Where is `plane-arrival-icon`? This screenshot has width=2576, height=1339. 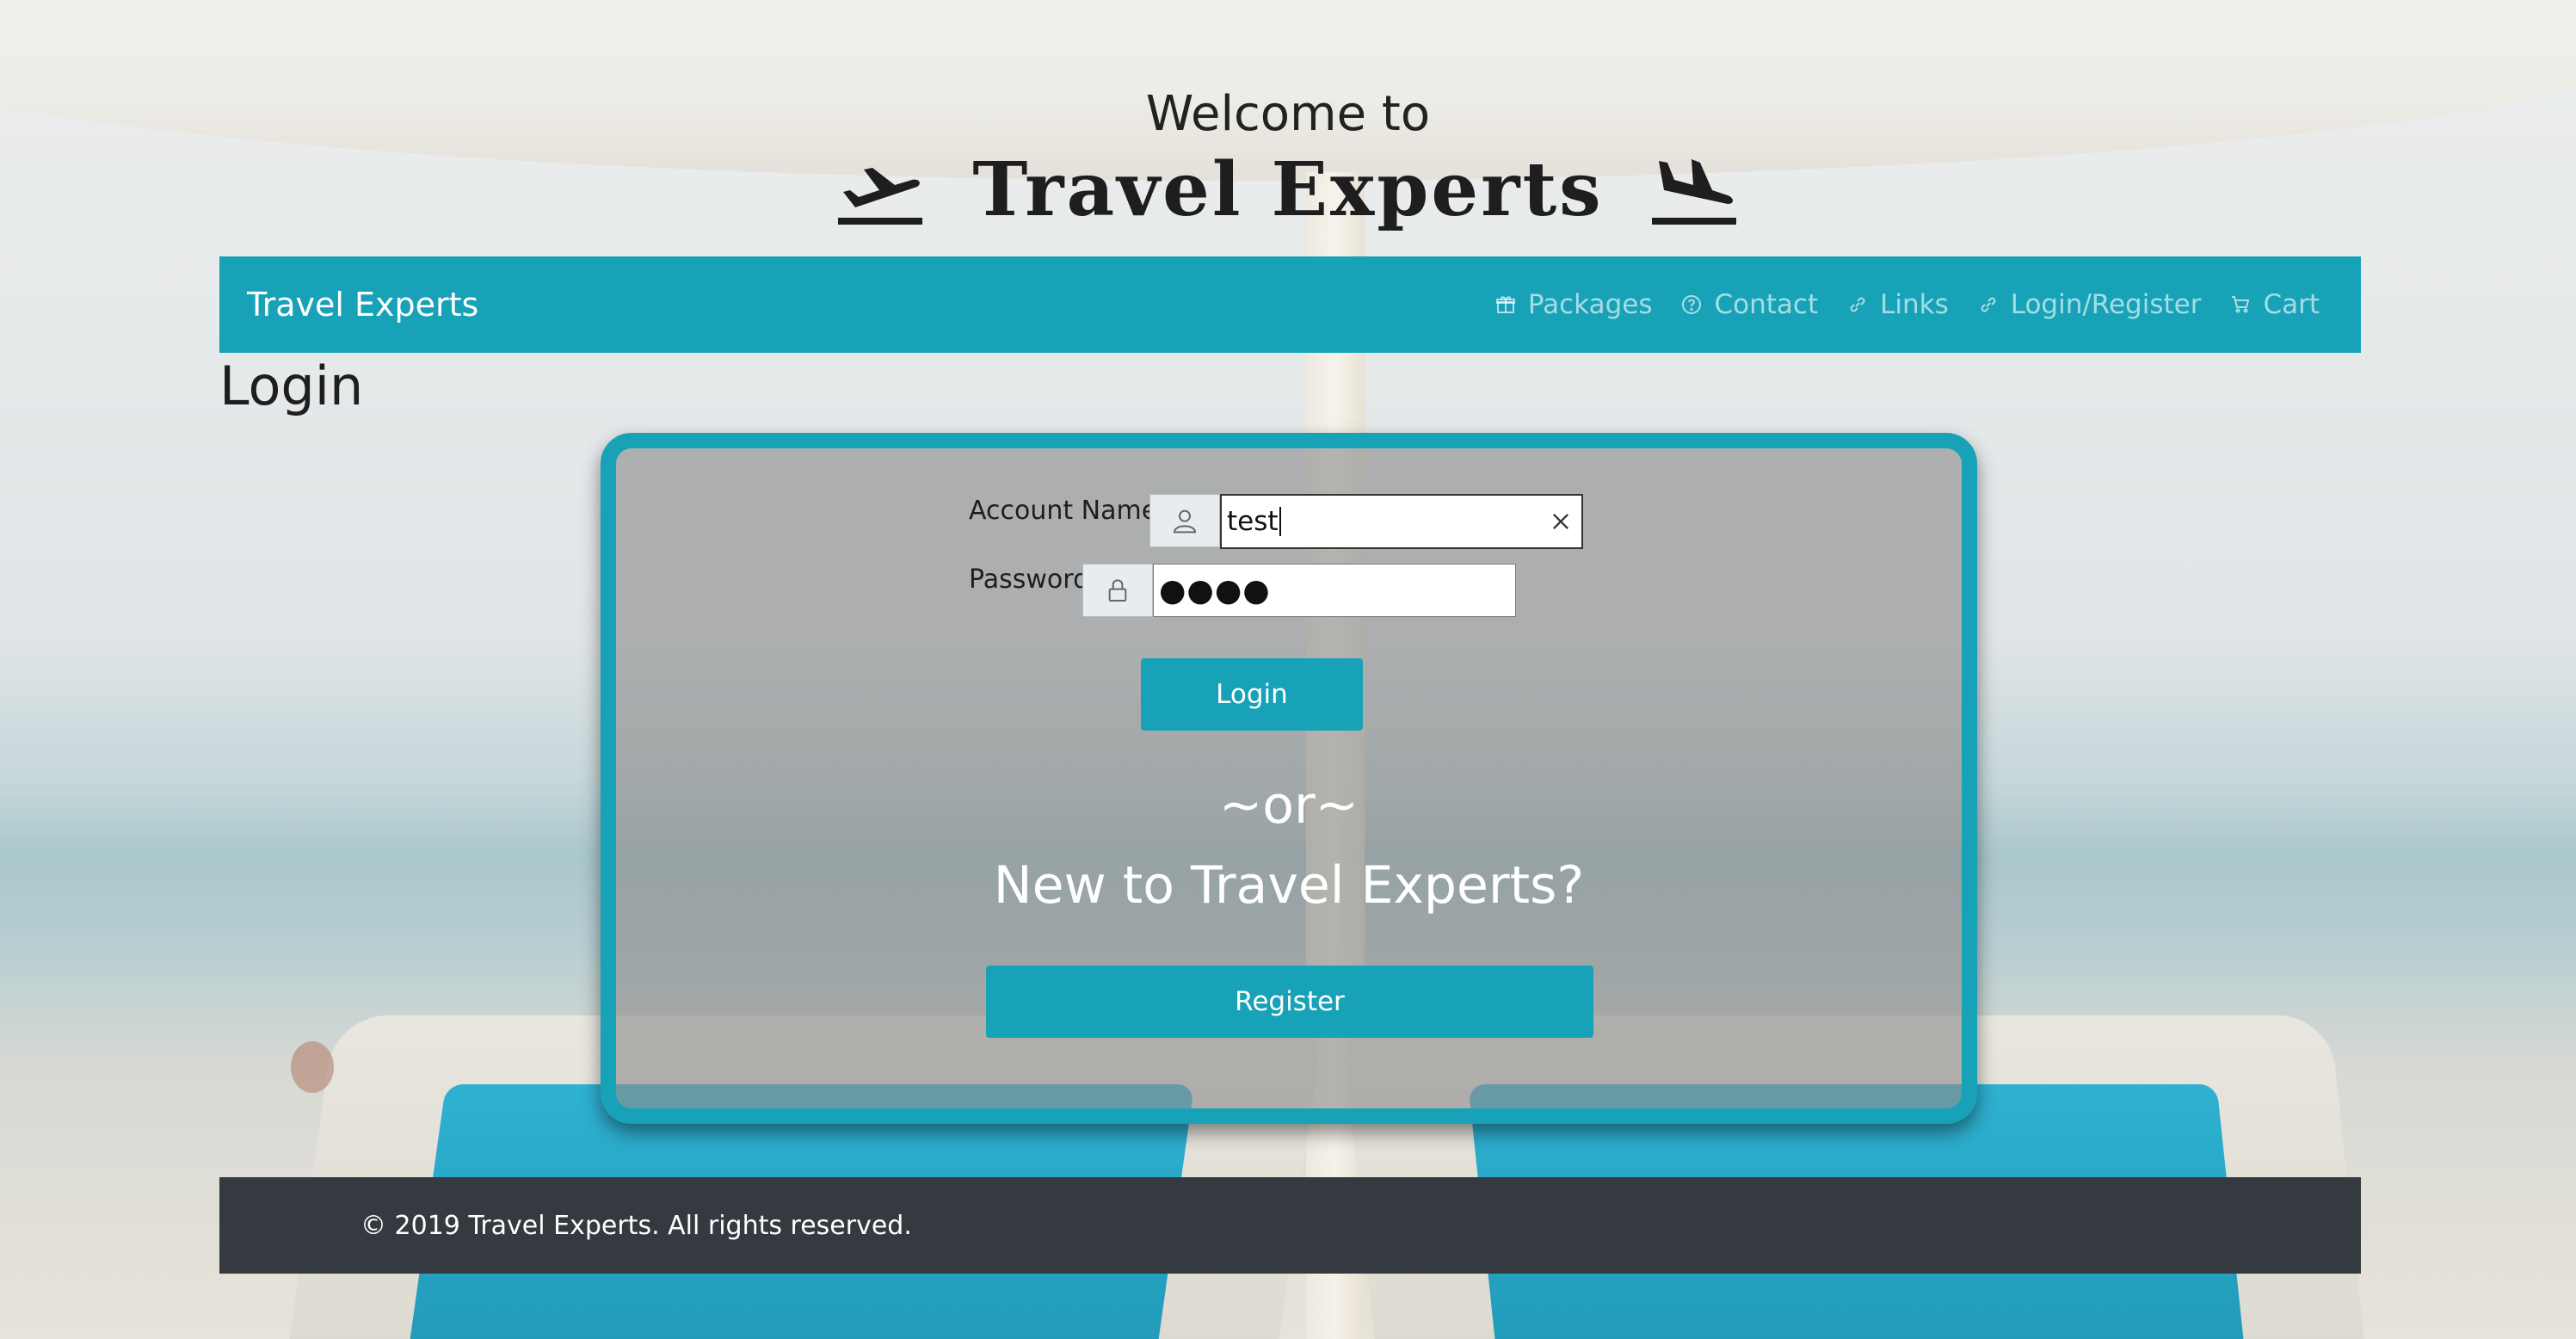
plane-arrival-icon is located at coordinates (1694, 192).